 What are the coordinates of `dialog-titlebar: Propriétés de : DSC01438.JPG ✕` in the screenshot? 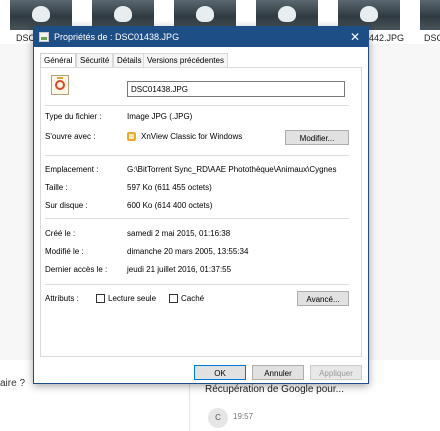 It's located at (201, 37).